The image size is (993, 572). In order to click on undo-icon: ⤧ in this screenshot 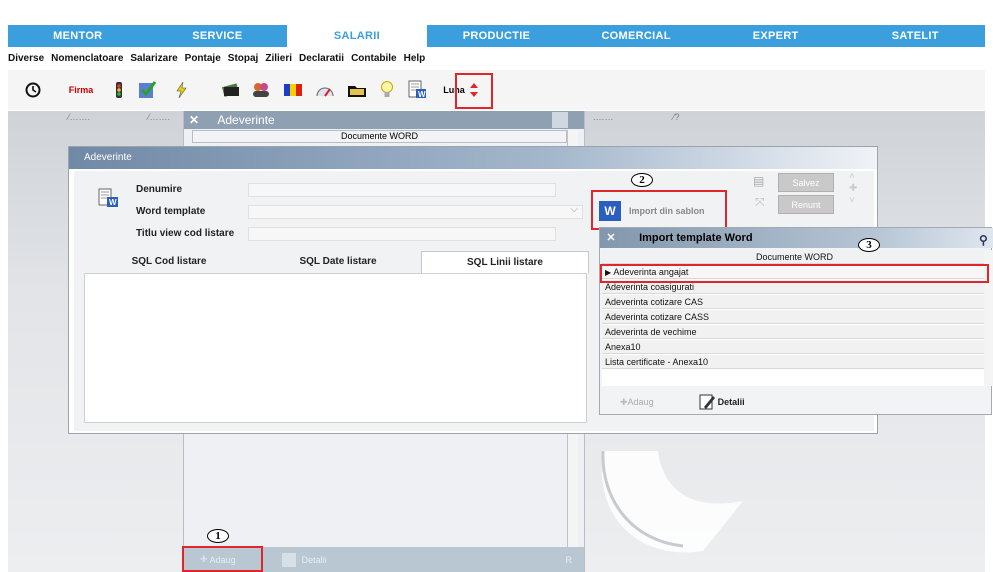, I will do `click(764, 203)`.